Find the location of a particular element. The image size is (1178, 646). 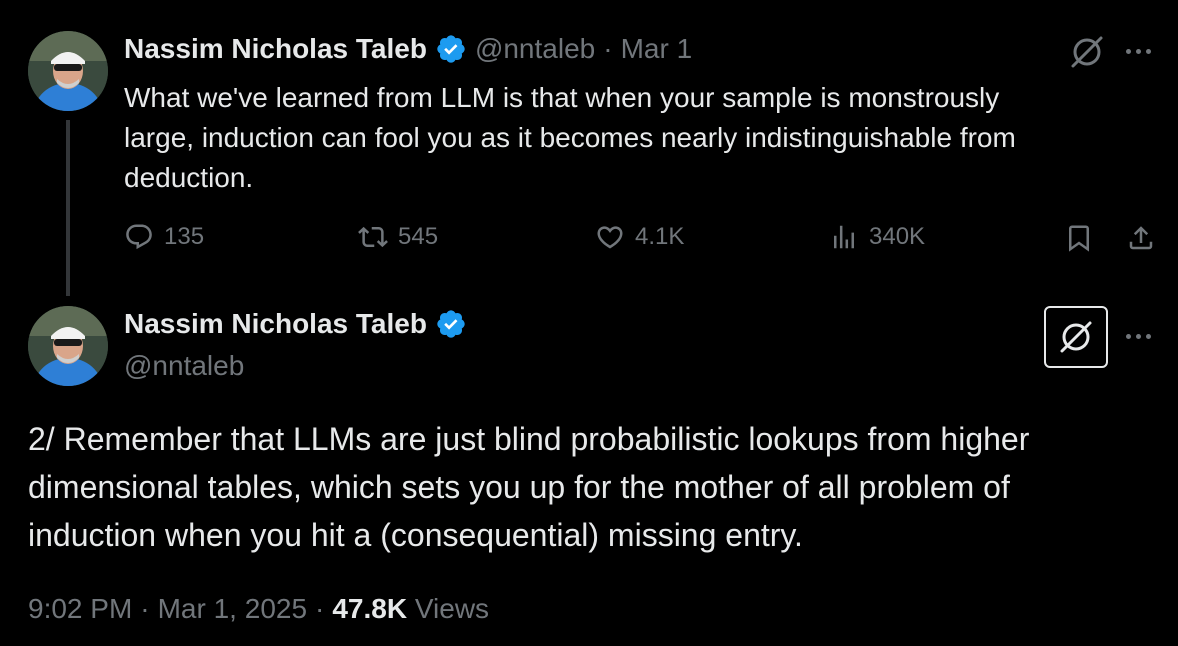

tweet-time: 9:02 PM is located at coordinates (80, 609).